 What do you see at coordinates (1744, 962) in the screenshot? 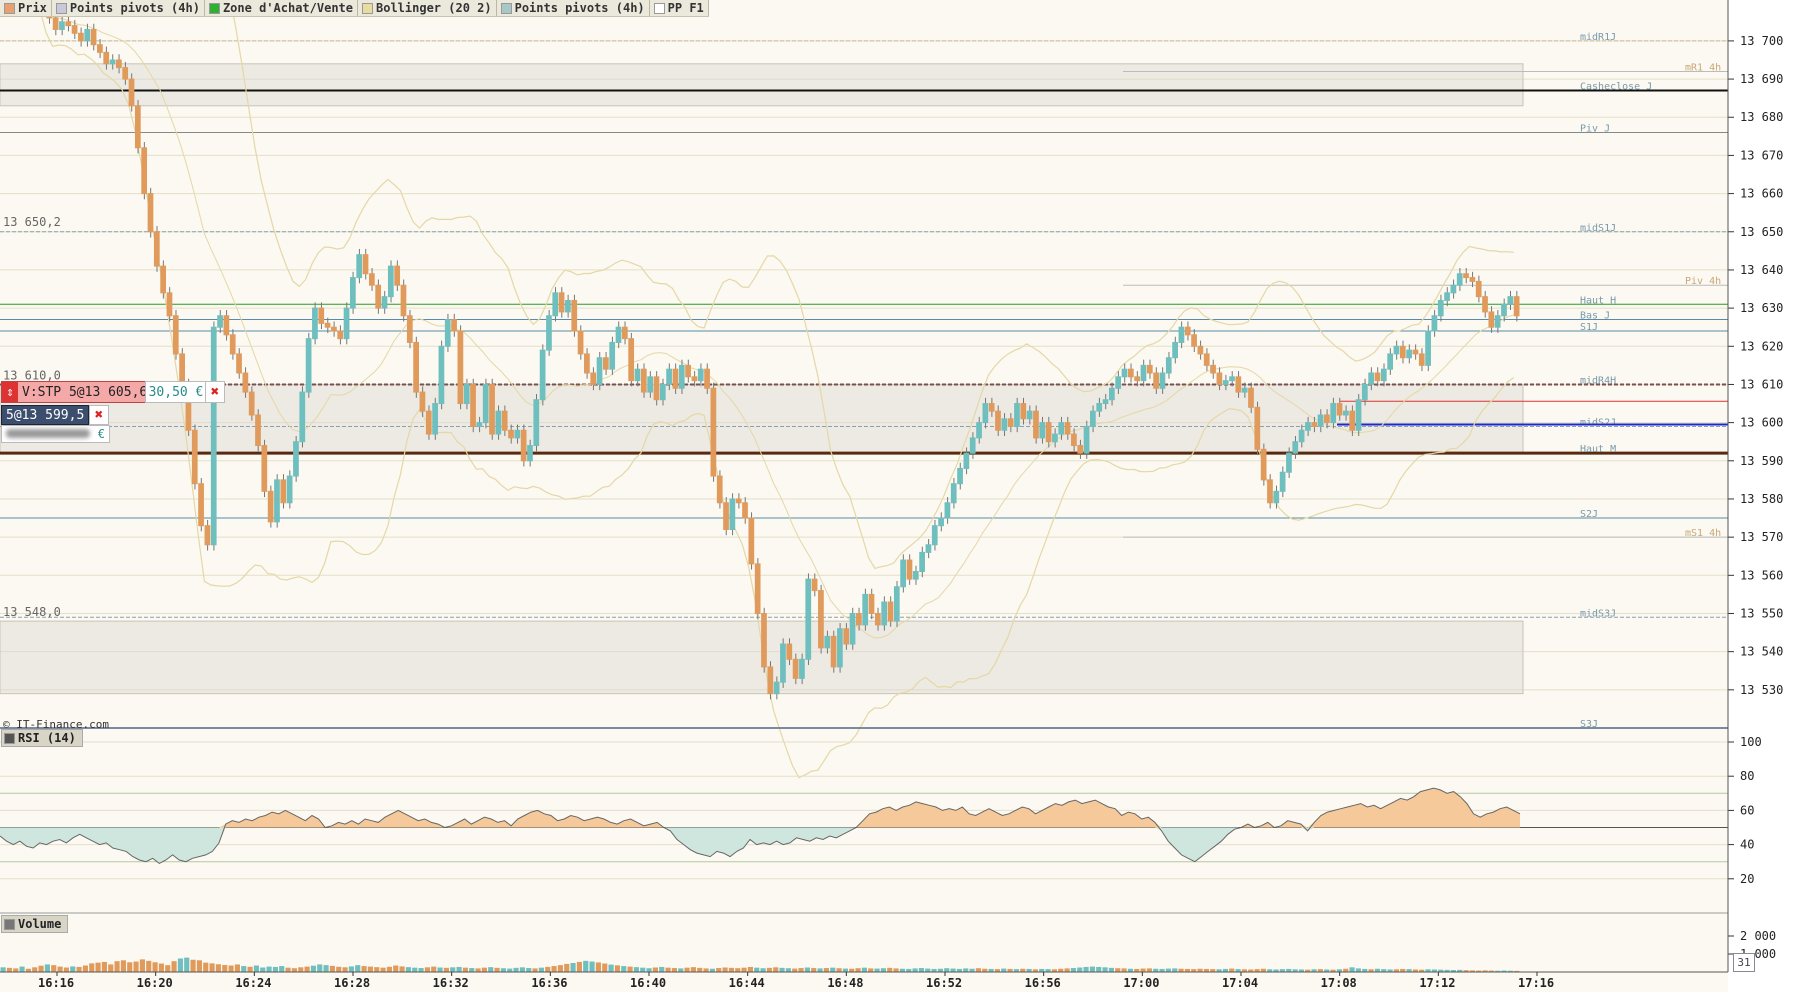
I see `calendar-icon: 31` at bounding box center [1744, 962].